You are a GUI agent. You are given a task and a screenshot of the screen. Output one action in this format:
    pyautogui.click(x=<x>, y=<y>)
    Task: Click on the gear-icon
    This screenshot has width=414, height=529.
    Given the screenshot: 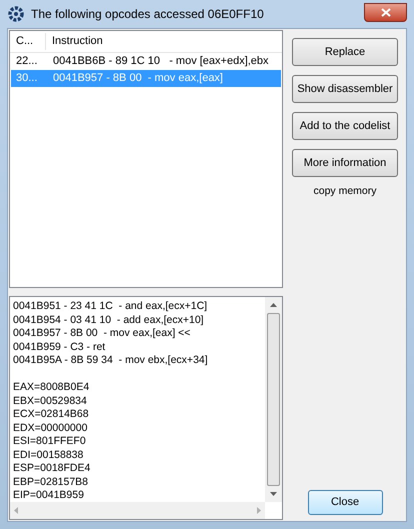 What is the action you would take?
    pyautogui.click(x=16, y=14)
    